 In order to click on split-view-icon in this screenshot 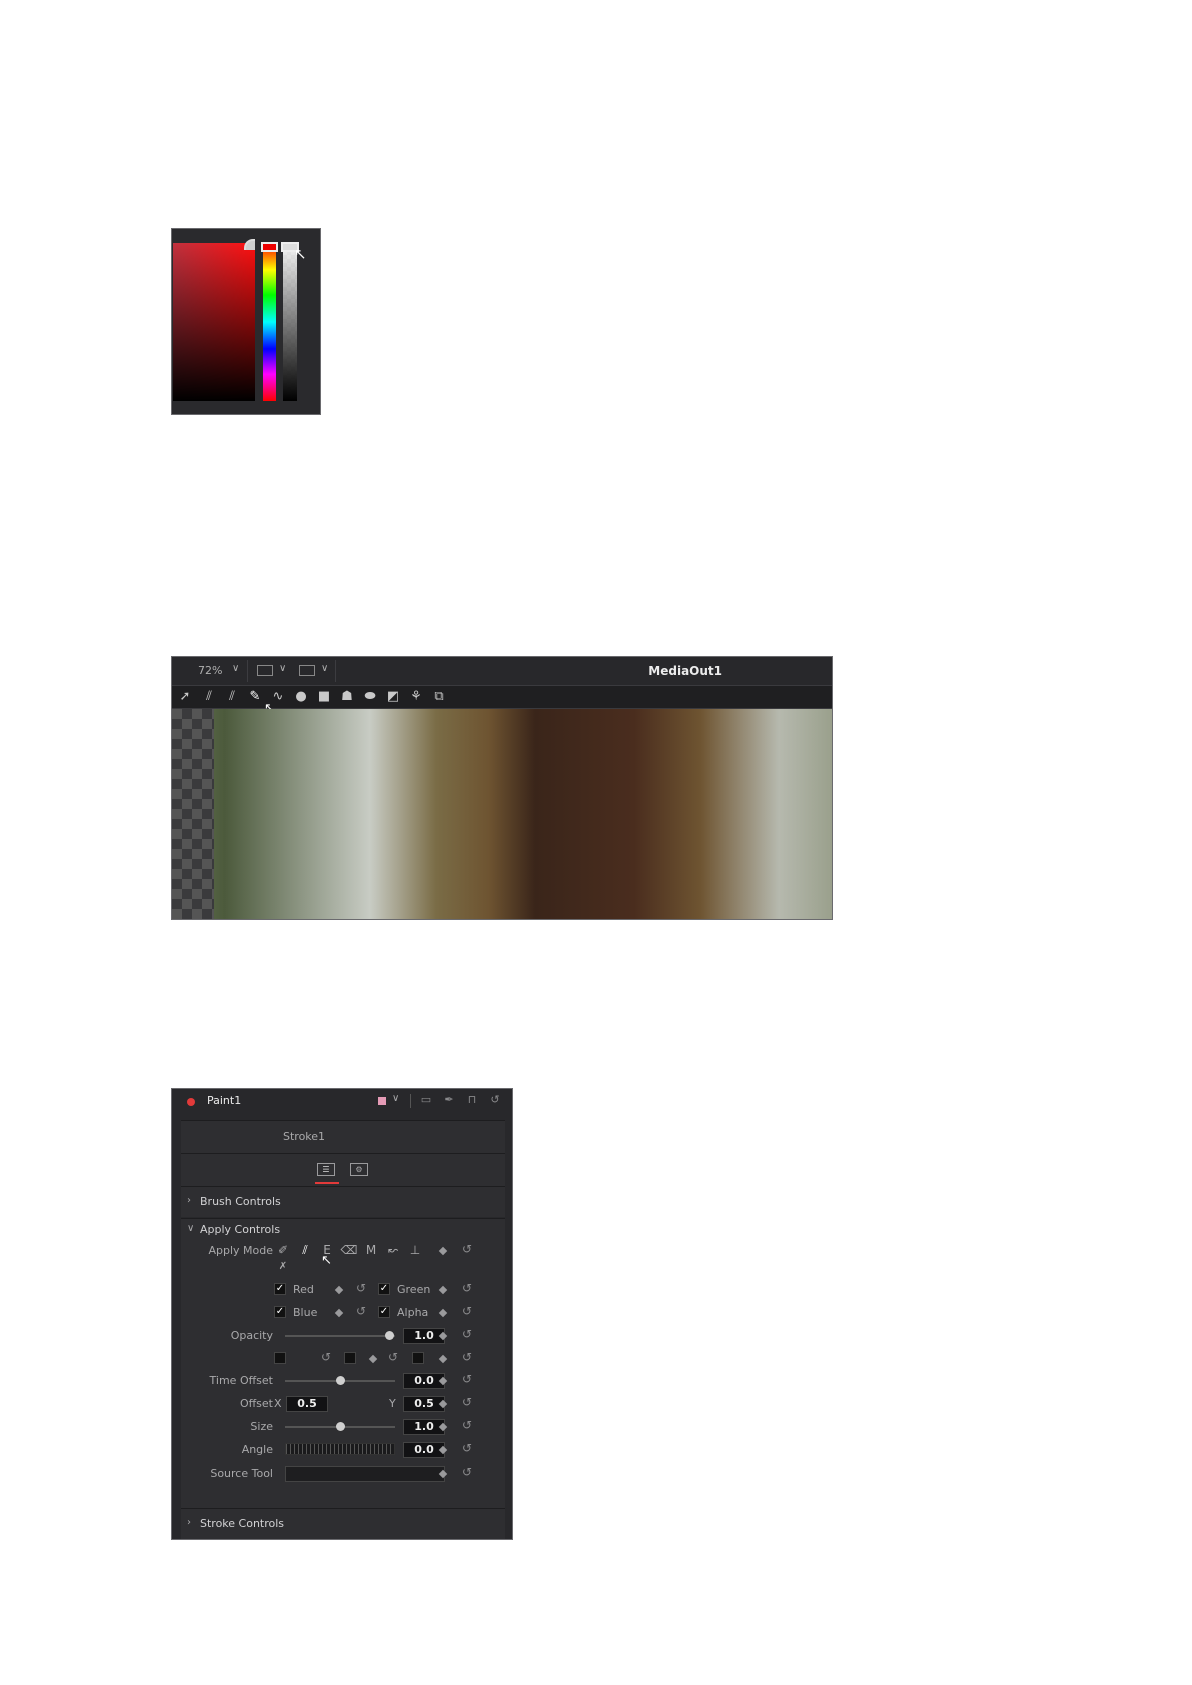, I will do `click(265, 670)`.